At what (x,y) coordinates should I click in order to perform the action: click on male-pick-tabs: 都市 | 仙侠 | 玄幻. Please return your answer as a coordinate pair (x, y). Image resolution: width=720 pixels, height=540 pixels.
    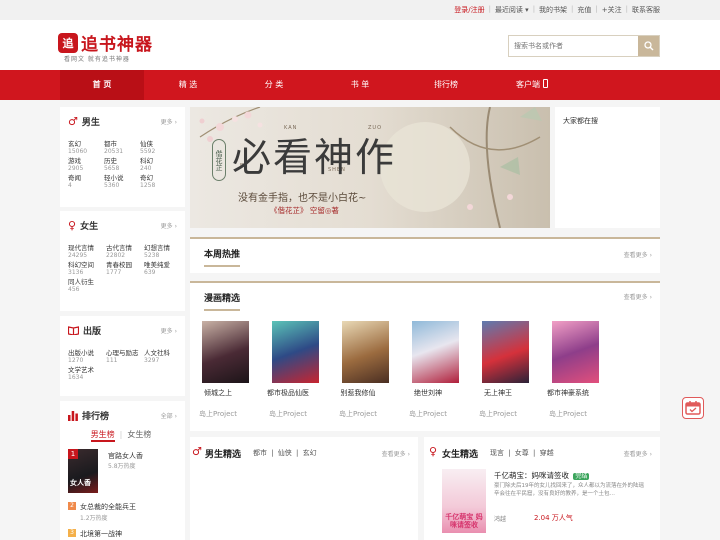
    Looking at the image, I should click on (285, 453).